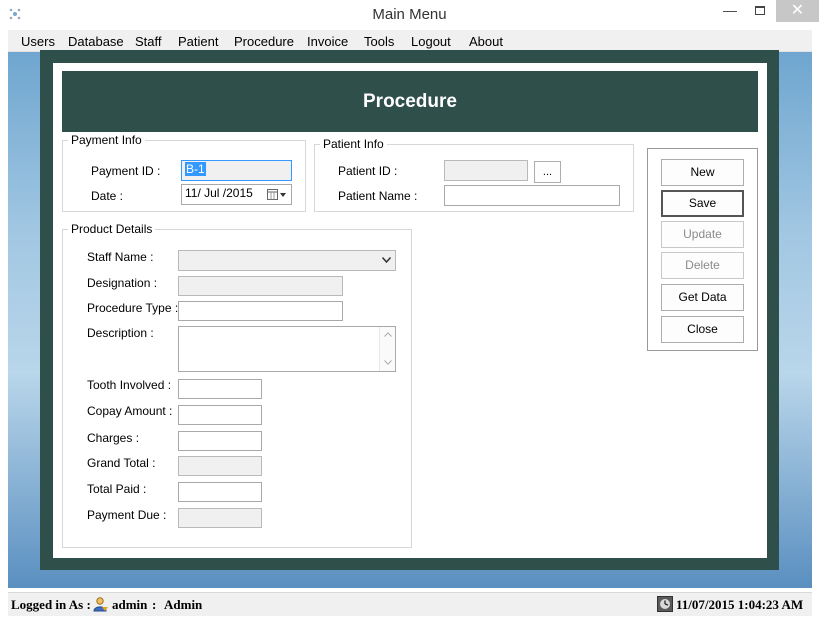 Image resolution: width=819 pixels, height=621 pixels. I want to click on description-label: Description :, so click(120, 333).